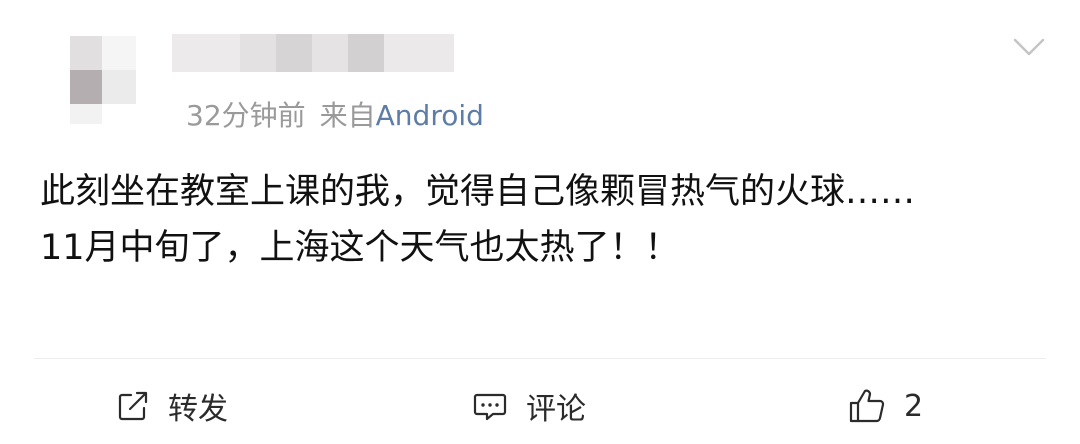 The height and width of the screenshot is (444, 1080). I want to click on avatar, so click(99, 83).